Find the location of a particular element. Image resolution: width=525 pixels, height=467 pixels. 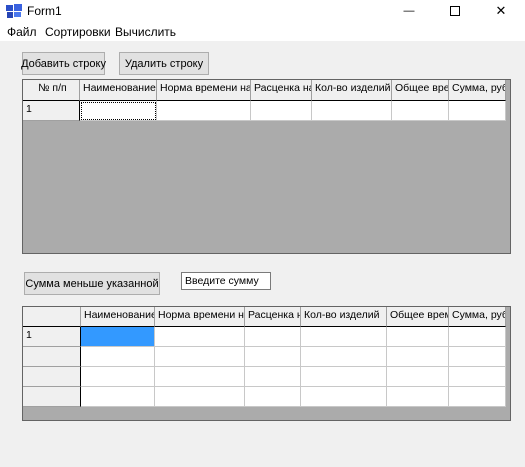

maximize-button is located at coordinates (455, 11).